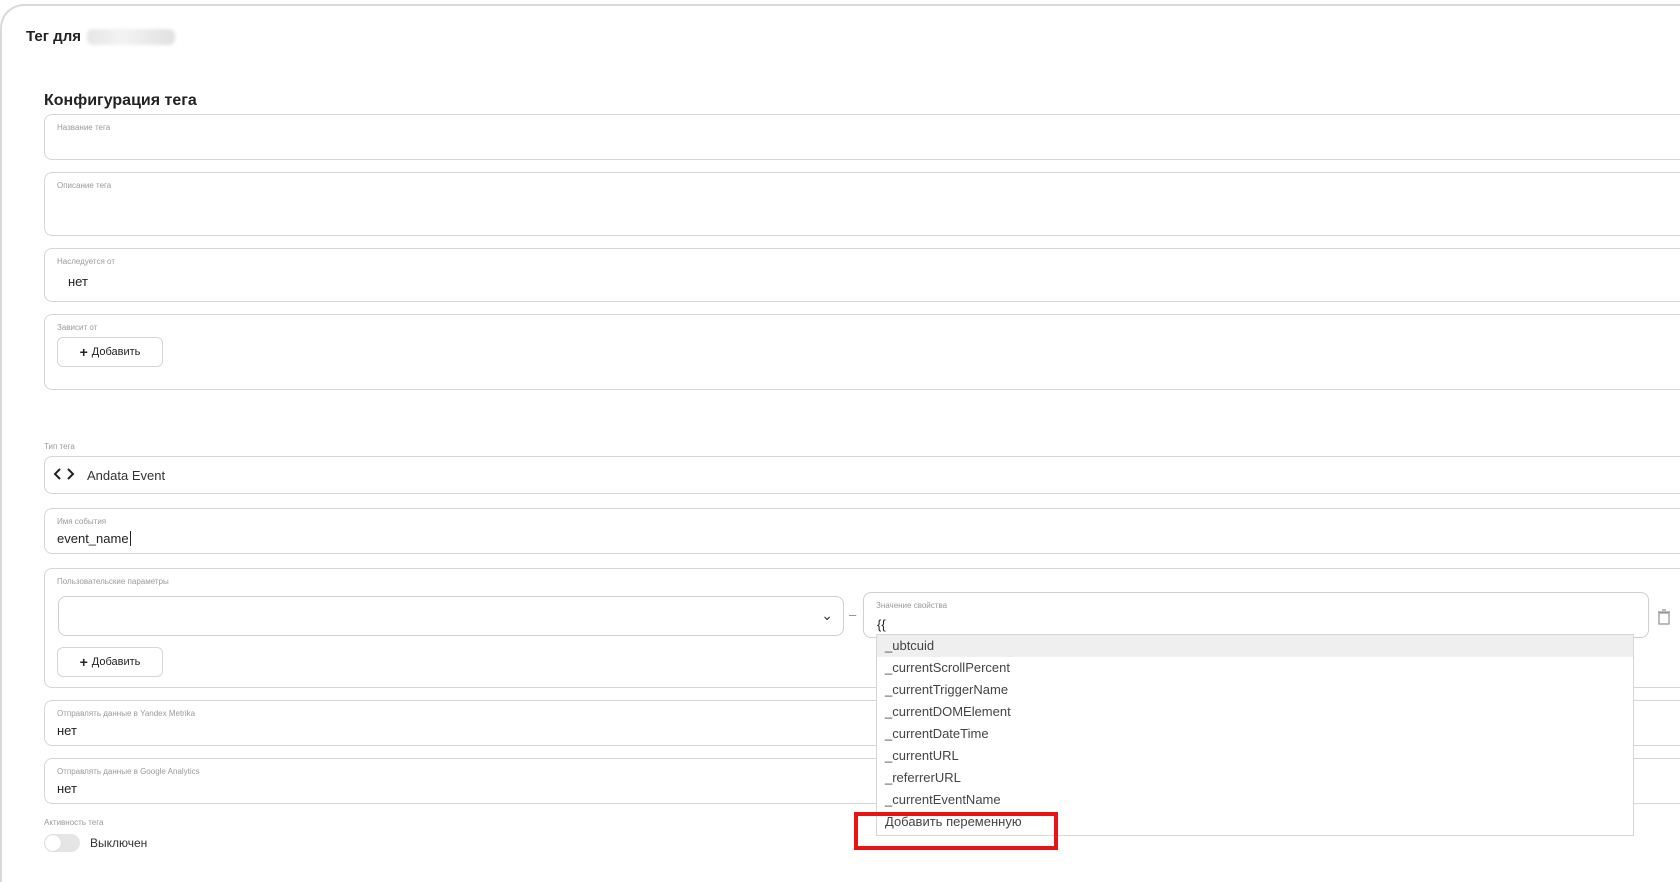 This screenshot has height=882, width=1680. What do you see at coordinates (862, 137) in the screenshot?
I see `tag-name-field: Название тега` at bounding box center [862, 137].